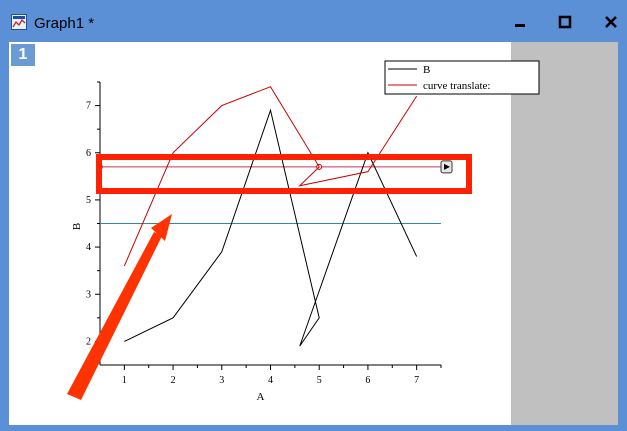 This screenshot has height=431, width=627. What do you see at coordinates (520, 25) in the screenshot?
I see `minimize-icon` at bounding box center [520, 25].